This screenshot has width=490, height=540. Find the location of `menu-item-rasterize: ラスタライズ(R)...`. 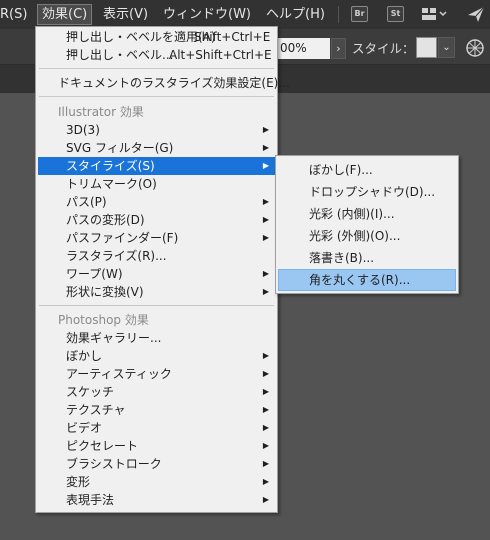

menu-item-rasterize: ラスタライズ(R)... is located at coordinates (156, 256).